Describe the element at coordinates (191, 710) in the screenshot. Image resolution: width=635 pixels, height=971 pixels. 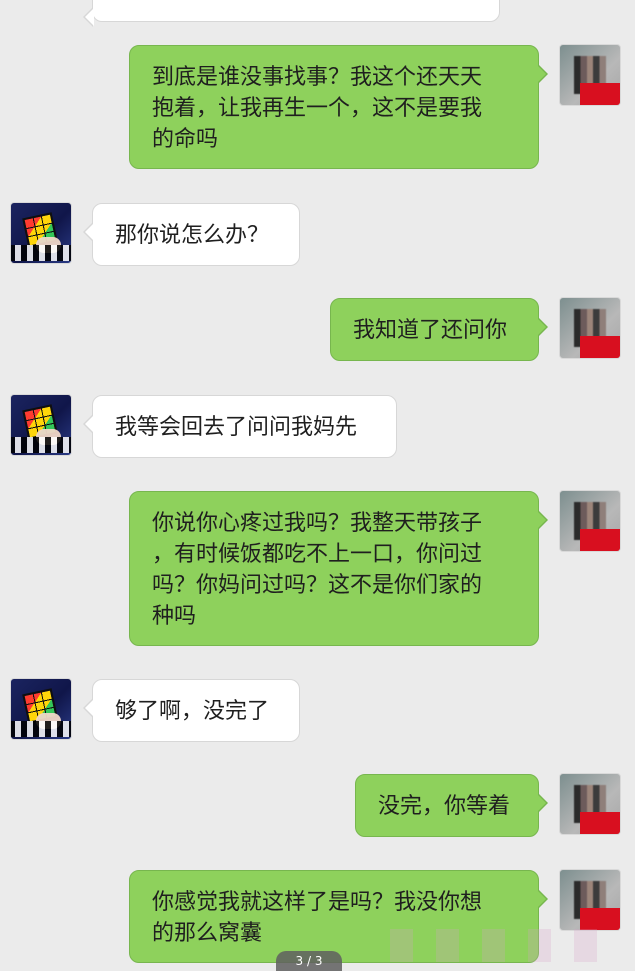
I see `chat-bubble: 够了啊，没完了` at that location.